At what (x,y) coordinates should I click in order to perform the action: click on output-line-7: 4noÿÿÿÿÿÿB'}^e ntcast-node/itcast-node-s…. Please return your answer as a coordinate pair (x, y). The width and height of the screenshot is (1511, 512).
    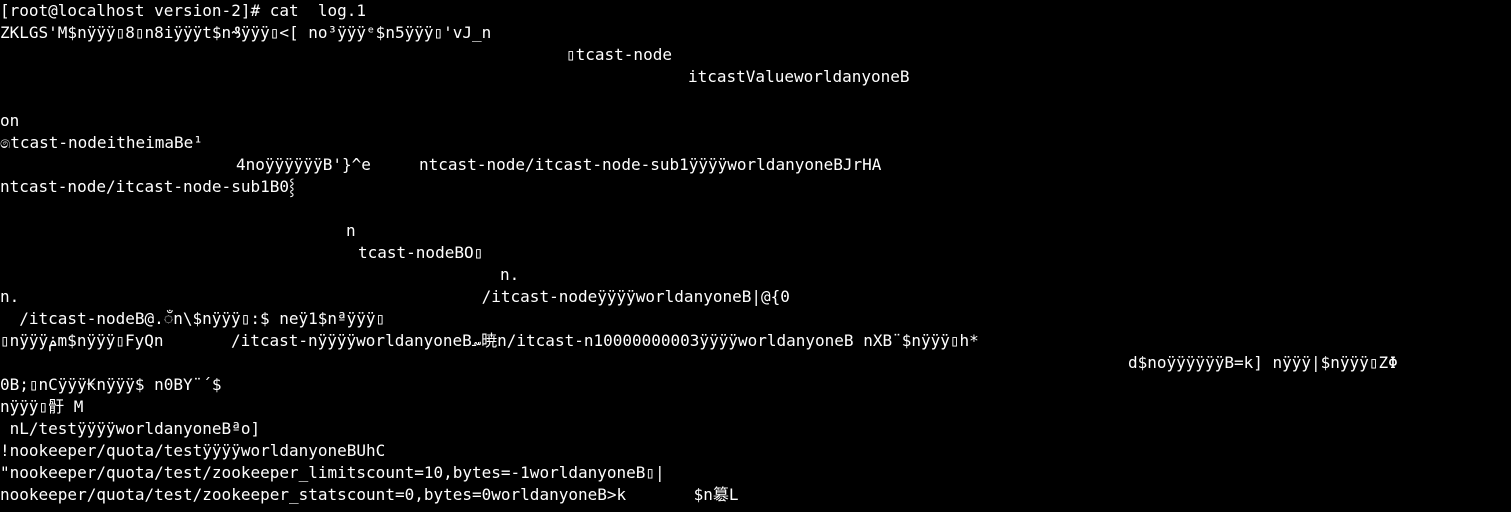
    Looking at the image, I should click on (559, 164).